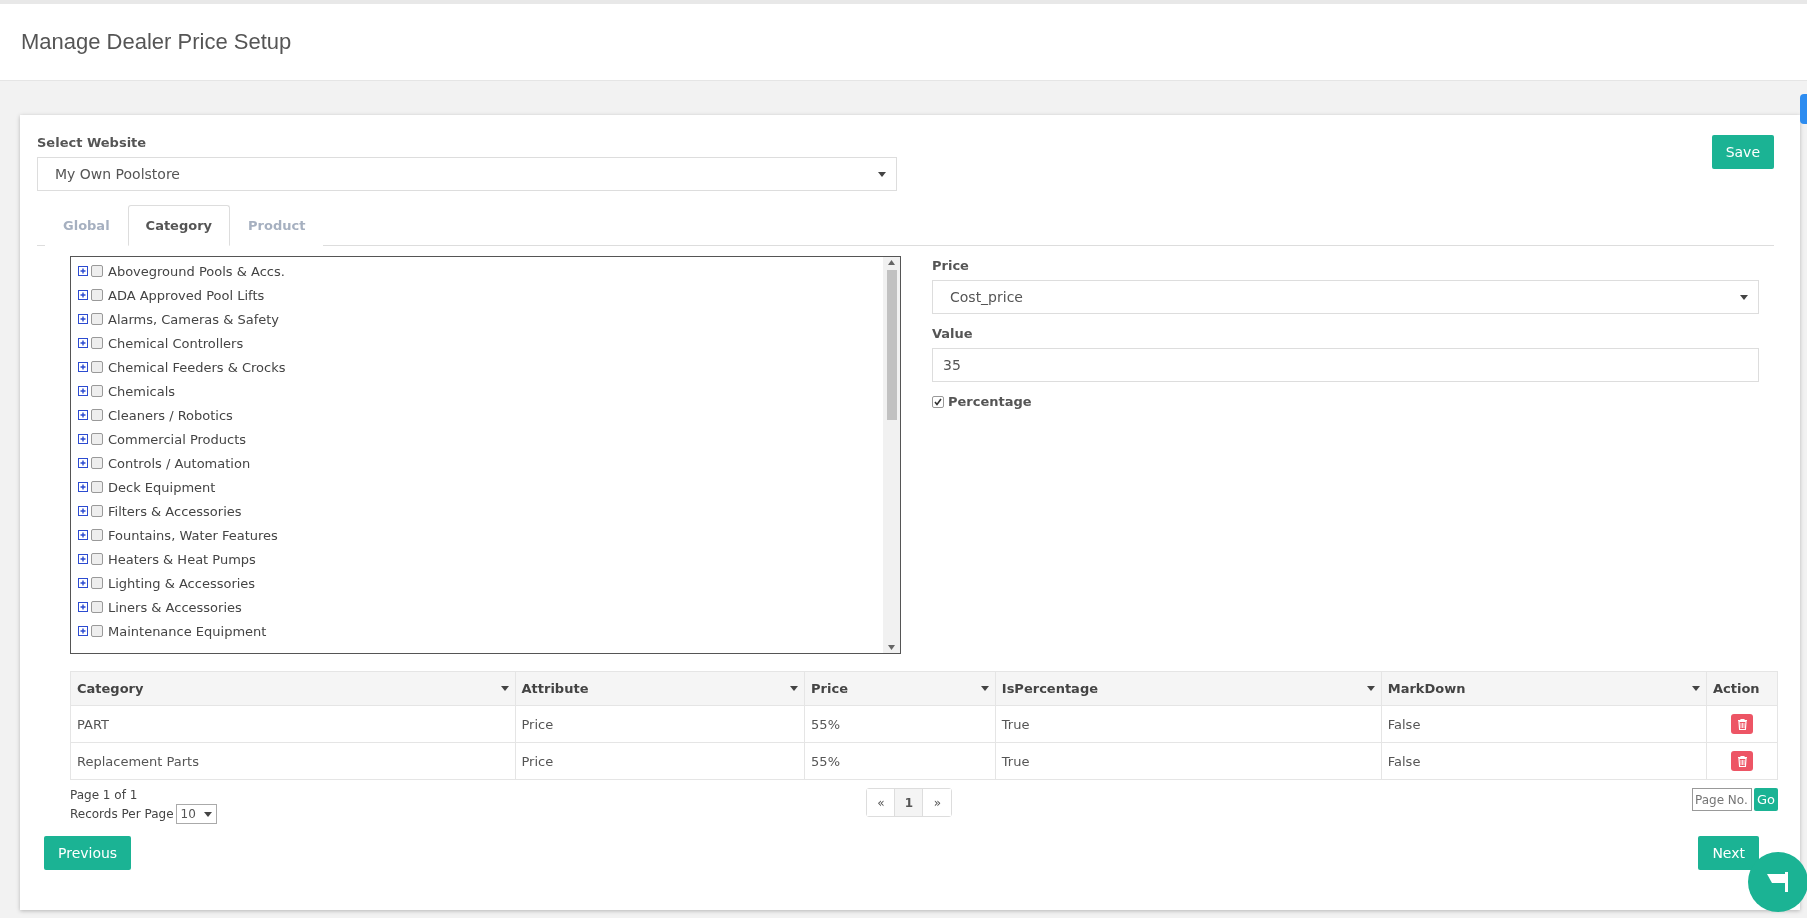 The image size is (1807, 918). I want to click on value-field: 35, so click(1345, 365).